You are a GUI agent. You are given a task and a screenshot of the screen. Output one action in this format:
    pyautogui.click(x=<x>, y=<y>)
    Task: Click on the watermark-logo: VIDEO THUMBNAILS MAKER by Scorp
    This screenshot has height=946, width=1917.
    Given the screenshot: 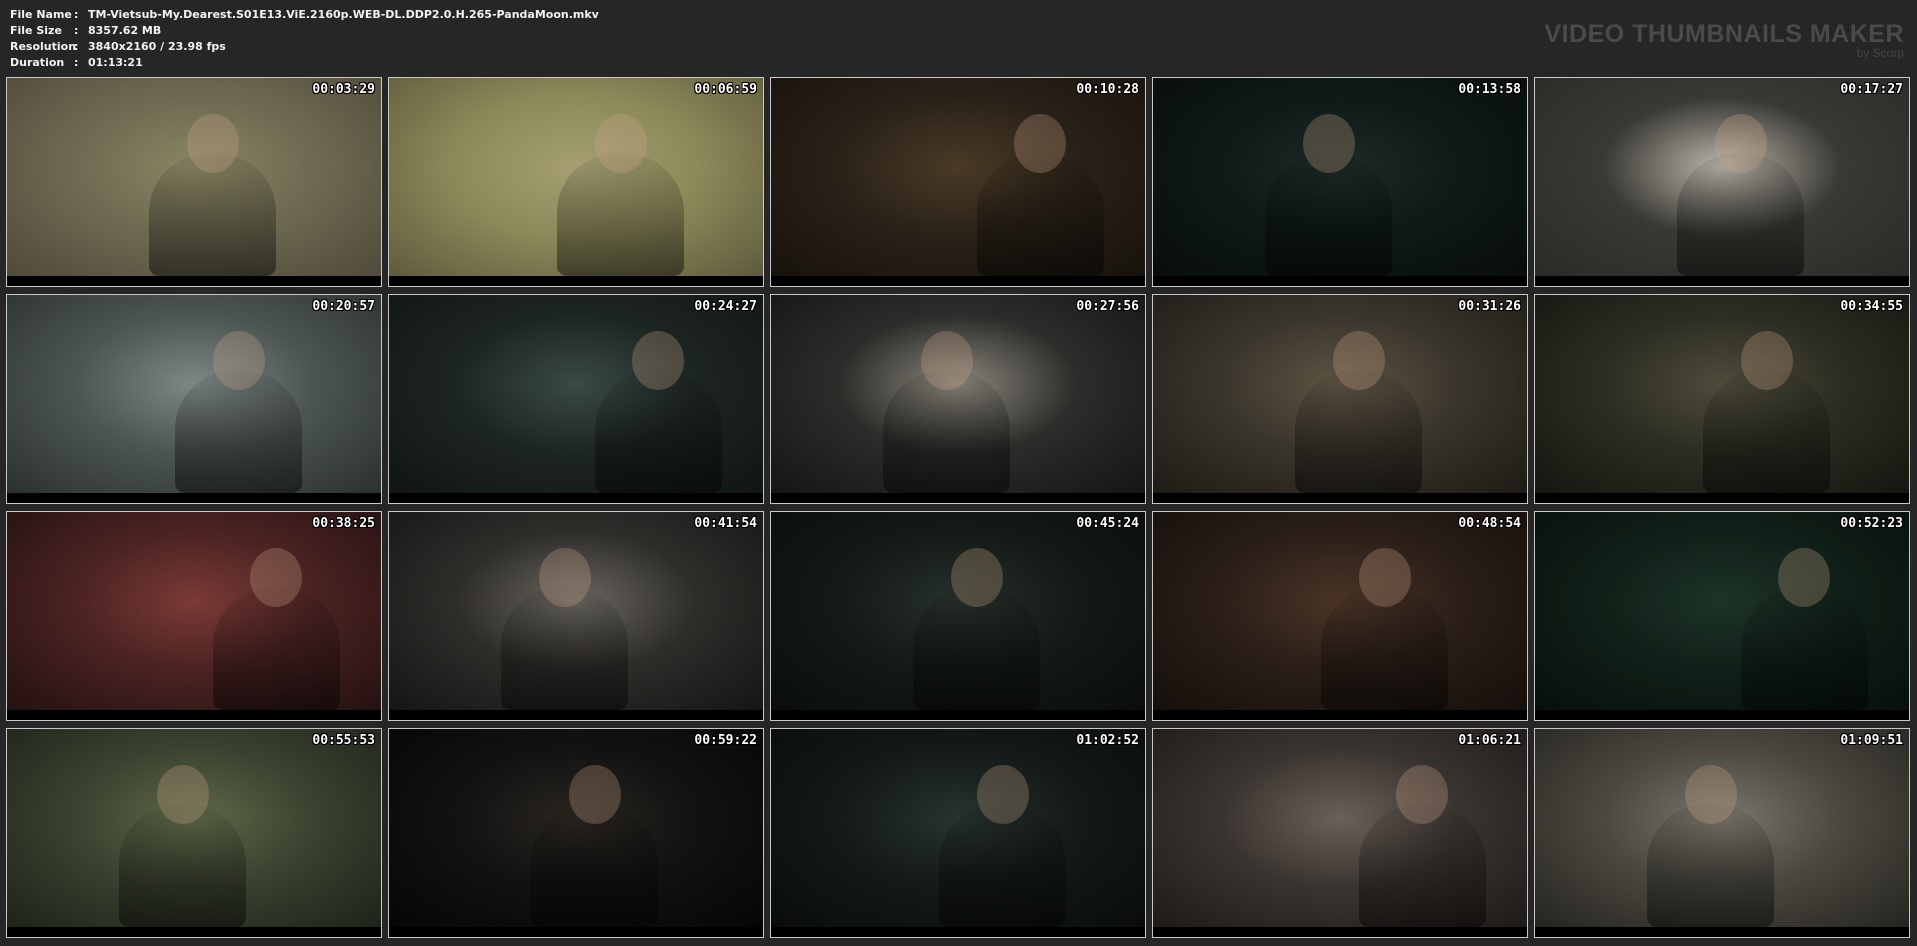 What is the action you would take?
    pyautogui.click(x=1724, y=40)
    